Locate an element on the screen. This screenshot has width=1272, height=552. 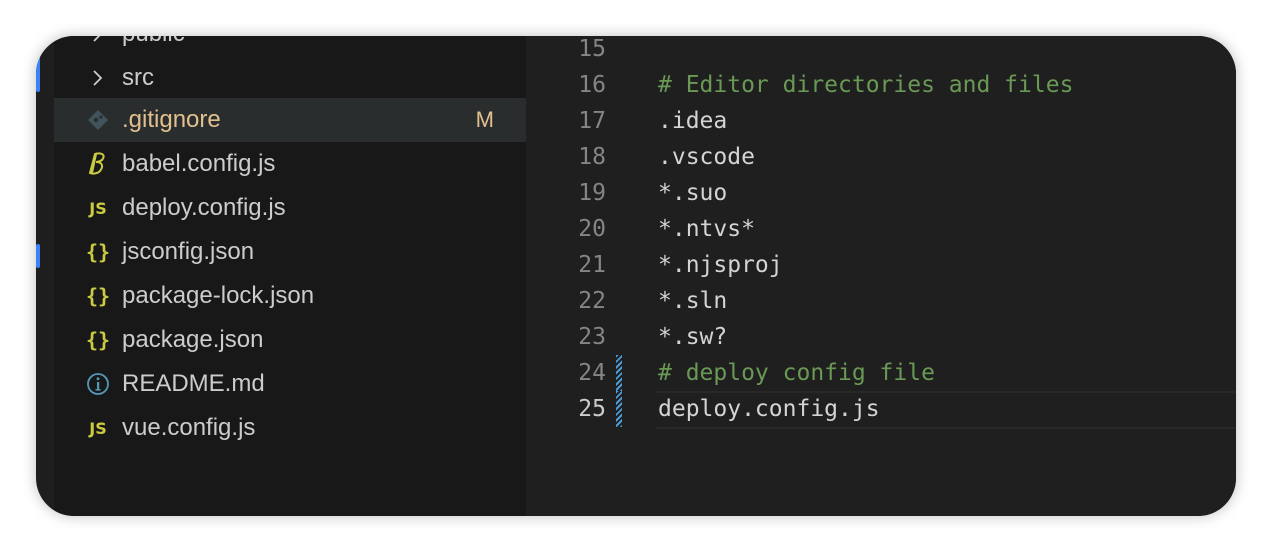
tree-item-vue-config: JS vue.config.js is located at coordinates (290, 428).